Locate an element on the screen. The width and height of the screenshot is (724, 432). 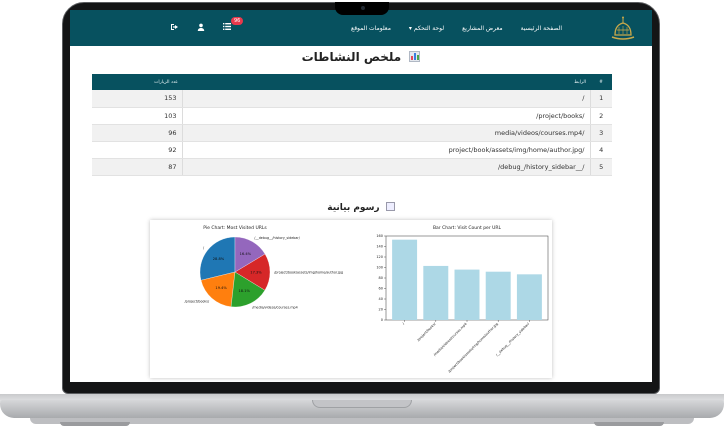
header-count: عدد الزيارات is located at coordinates (166, 82).